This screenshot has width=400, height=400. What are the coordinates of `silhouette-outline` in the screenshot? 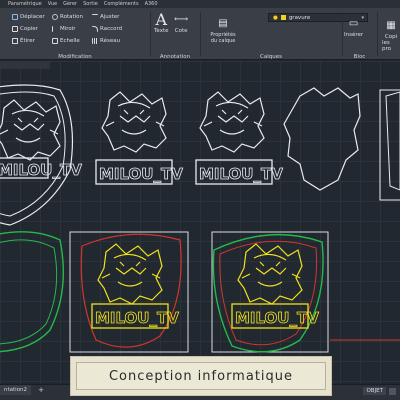 It's located at (322, 139).